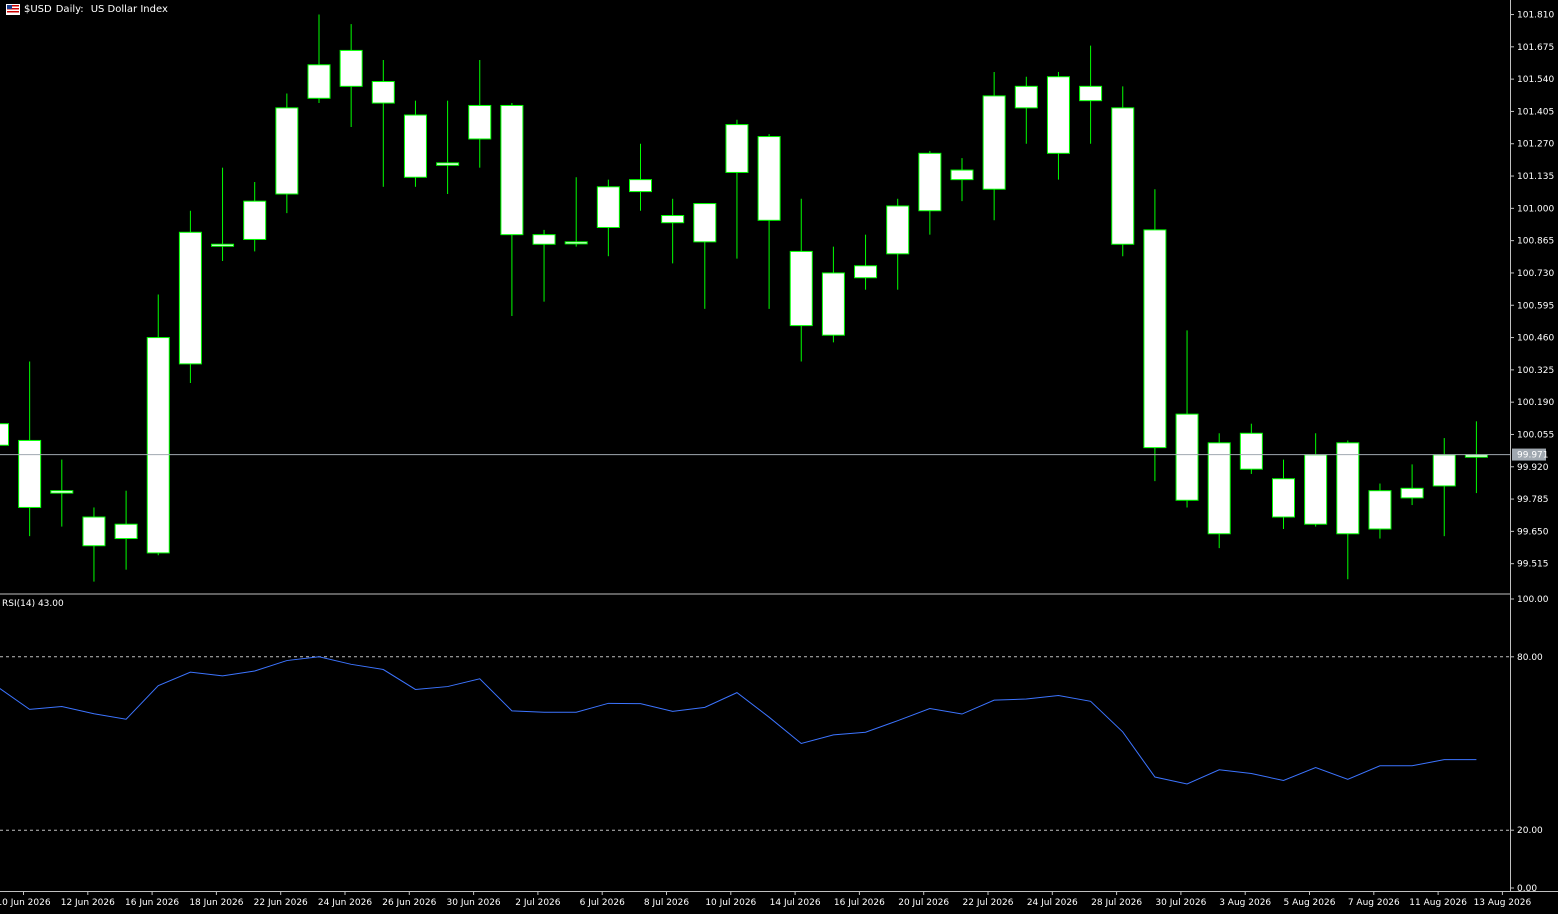  Describe the element at coordinates (859, 903) in the screenshot. I see `time-tick-label: 16 Jul 2026` at that location.